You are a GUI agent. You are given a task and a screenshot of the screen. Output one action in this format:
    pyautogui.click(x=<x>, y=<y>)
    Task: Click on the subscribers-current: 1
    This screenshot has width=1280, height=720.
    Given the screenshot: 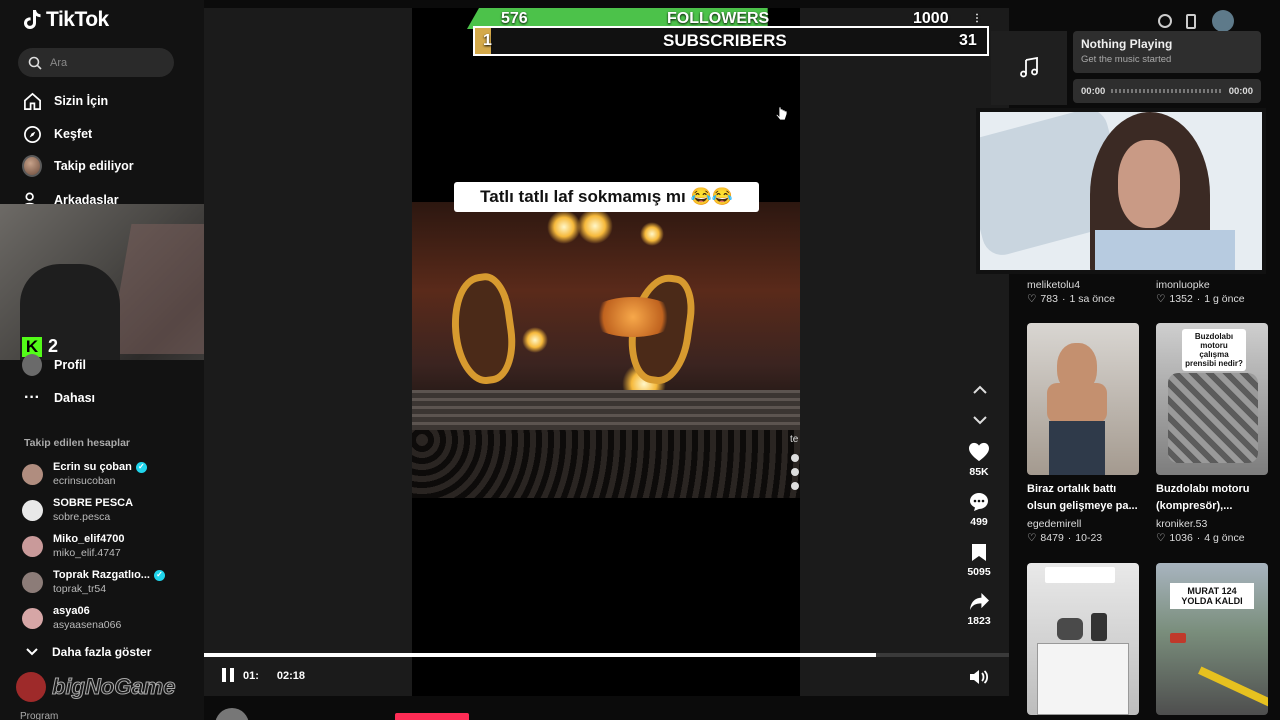 What is the action you would take?
    pyautogui.click(x=487, y=40)
    